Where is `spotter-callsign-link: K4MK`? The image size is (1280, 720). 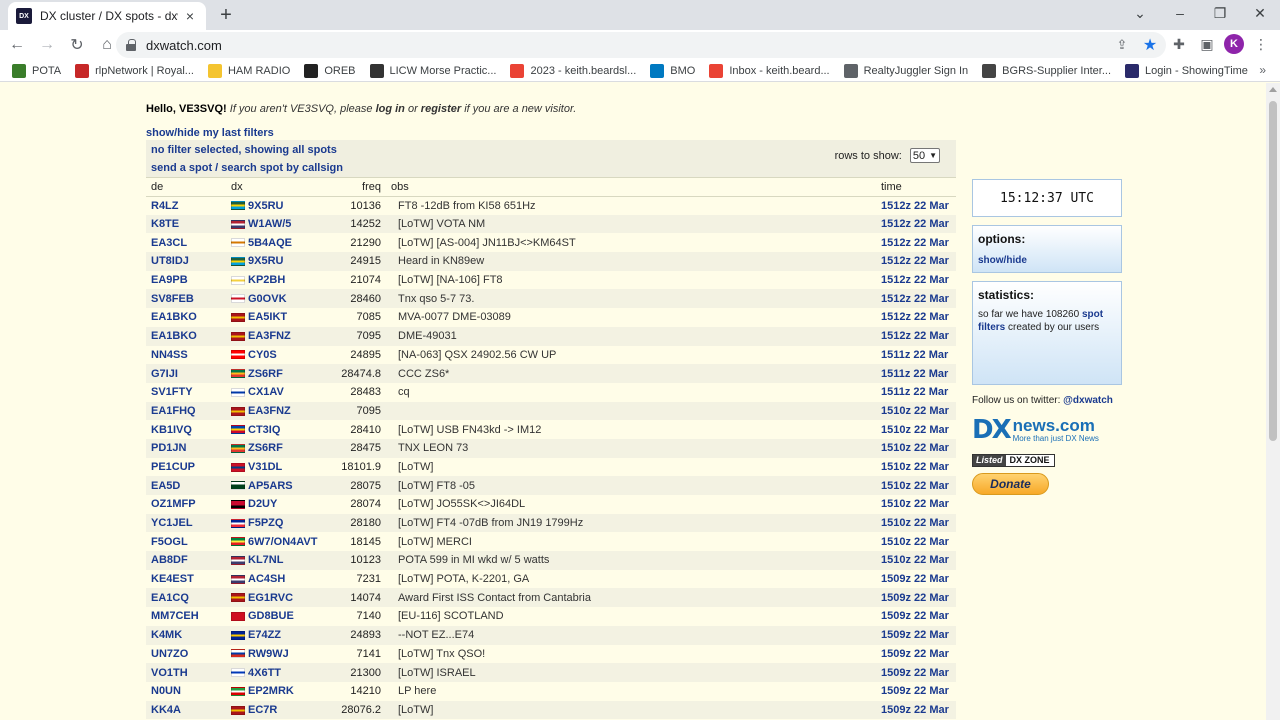 spotter-callsign-link: K4MK is located at coordinates (166, 635).